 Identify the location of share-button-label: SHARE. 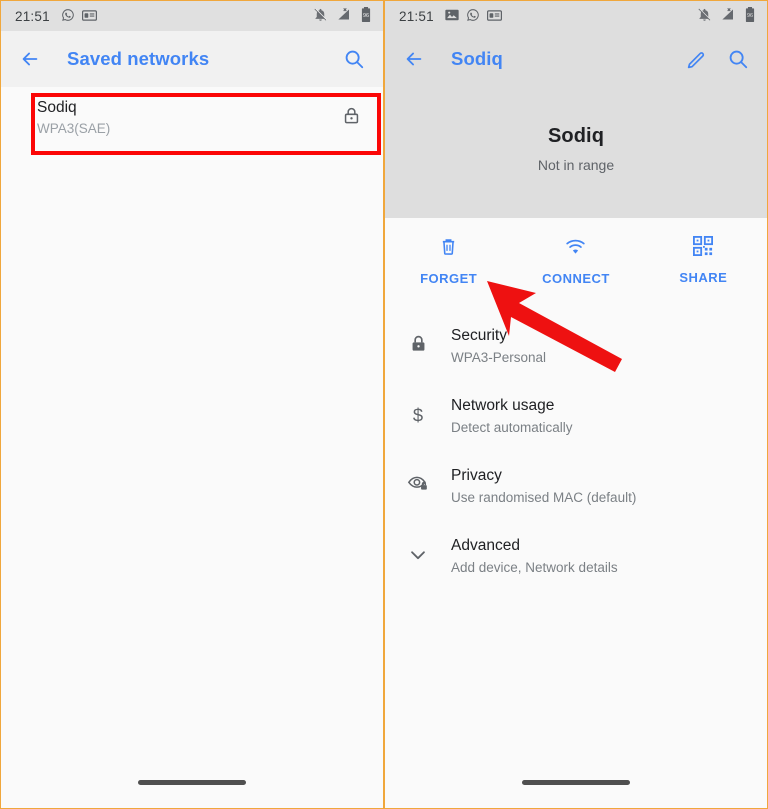
(703, 277).